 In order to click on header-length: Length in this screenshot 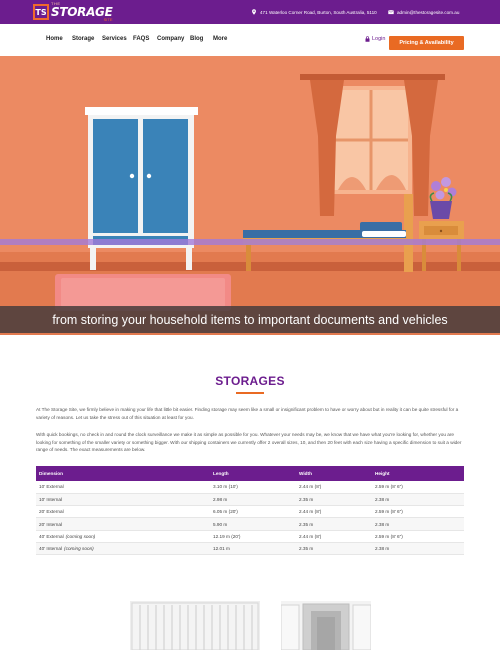, I will do `click(253, 473)`.